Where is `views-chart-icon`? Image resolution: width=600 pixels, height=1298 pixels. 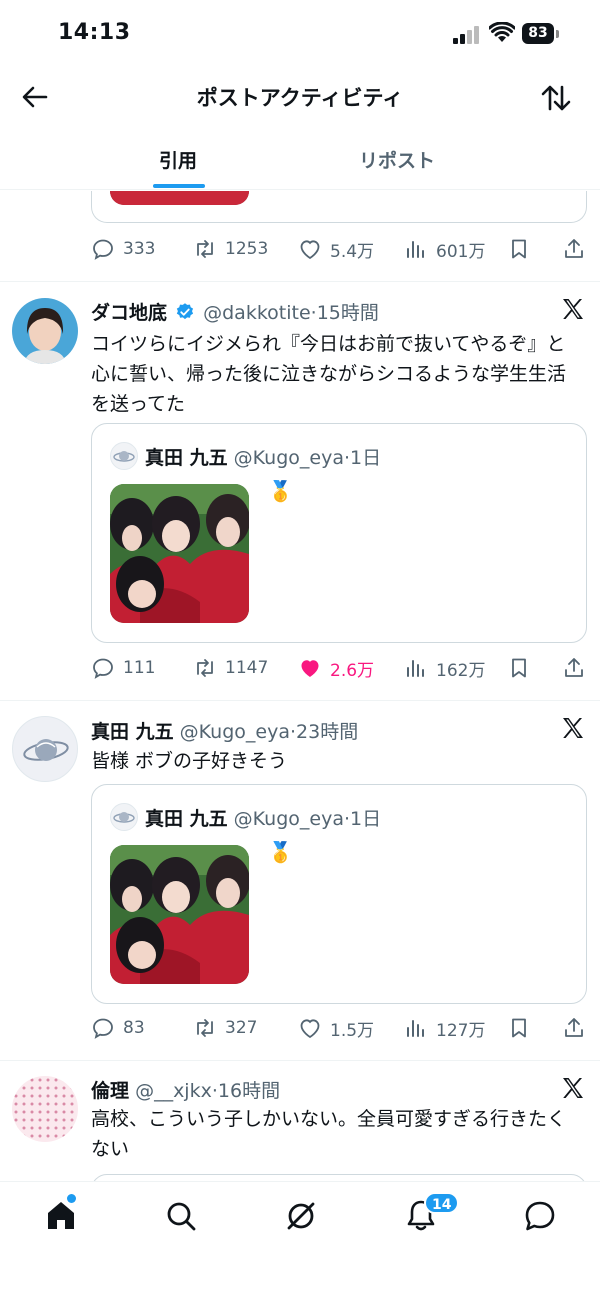 views-chart-icon is located at coordinates (415, 1028).